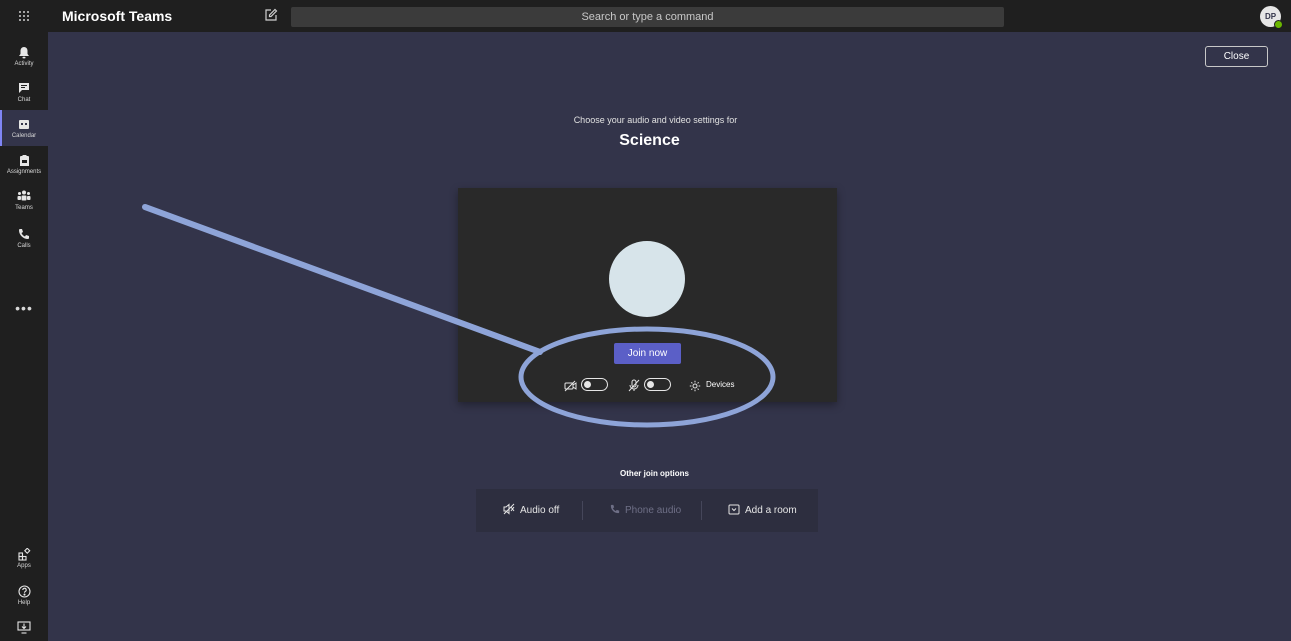 The image size is (1291, 641). I want to click on rail-item-label: Assignments, so click(24, 172).